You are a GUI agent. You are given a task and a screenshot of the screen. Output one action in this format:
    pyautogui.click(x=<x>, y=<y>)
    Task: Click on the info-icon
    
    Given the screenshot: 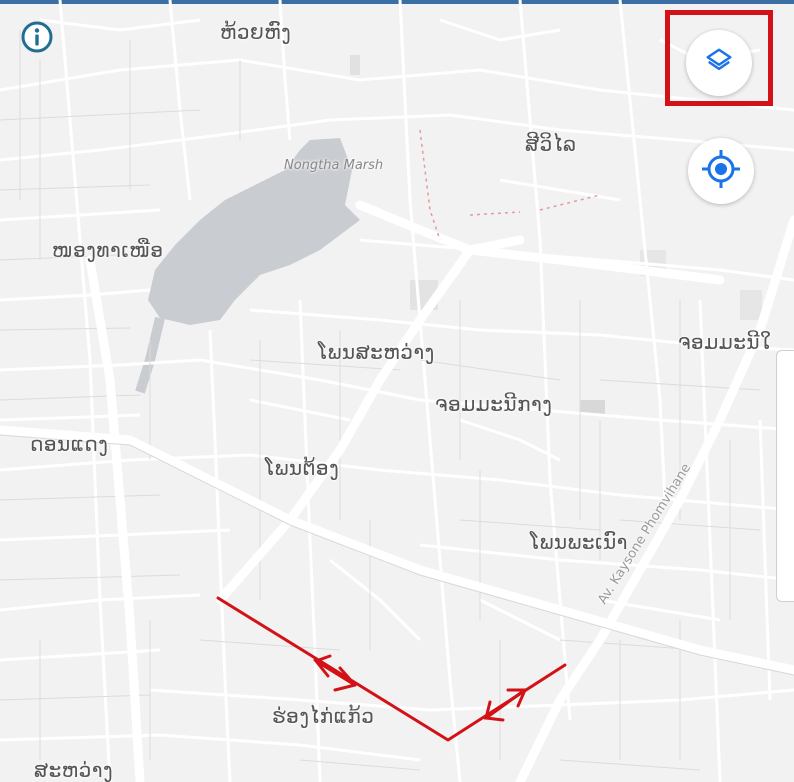 What is the action you would take?
    pyautogui.click(x=37, y=37)
    